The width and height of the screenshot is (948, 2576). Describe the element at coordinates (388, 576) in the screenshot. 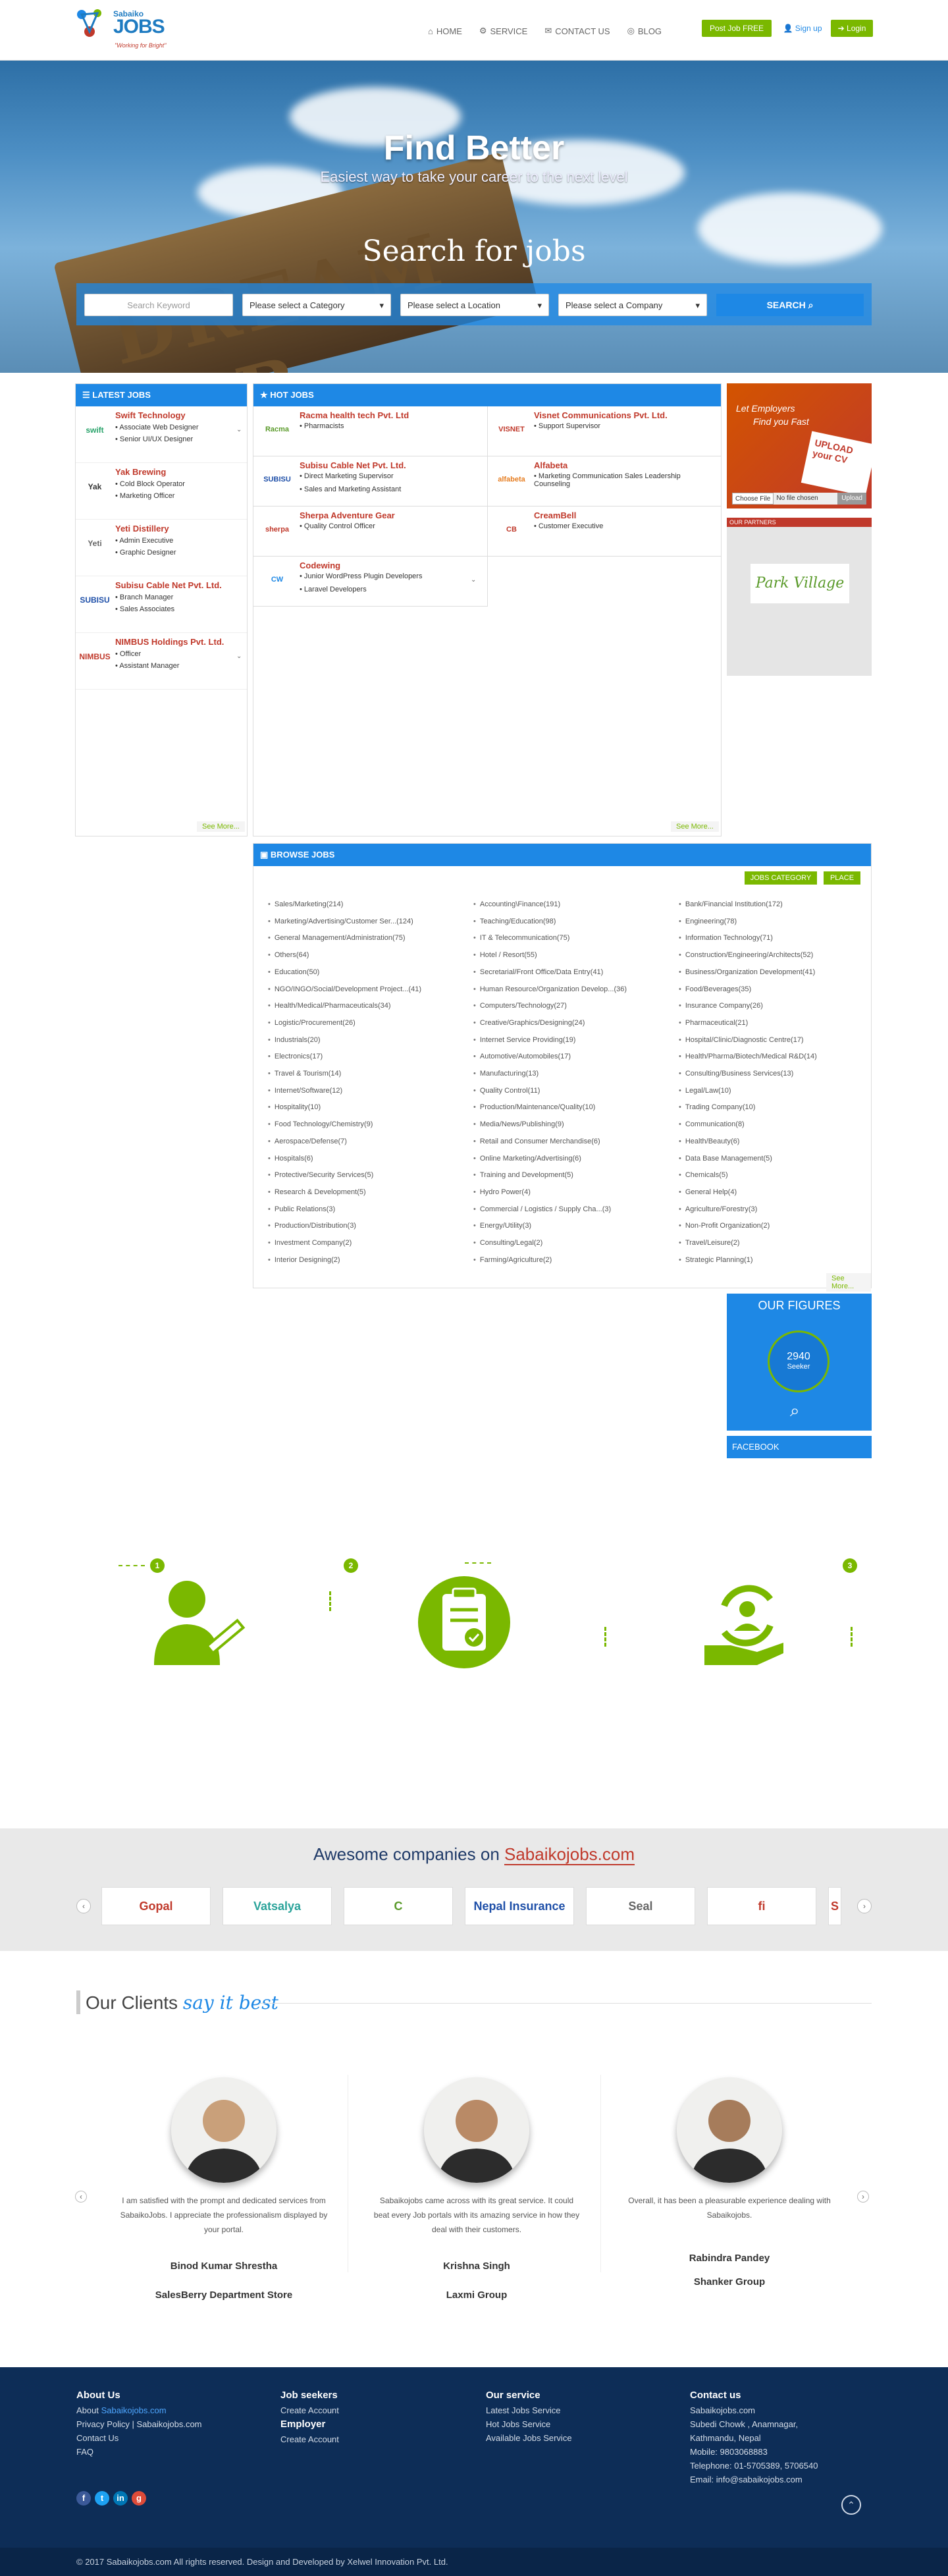

I see `job-position-link: • Junior WordPress Plugin Developers` at that location.